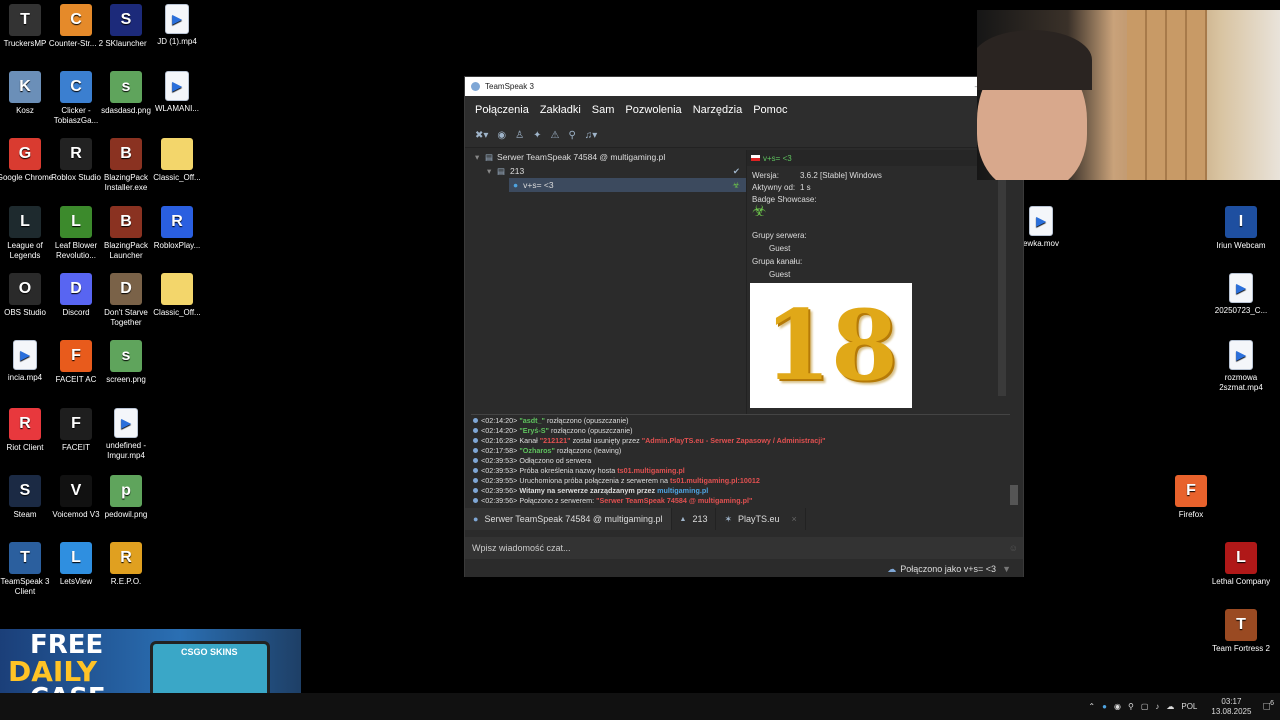  Describe the element at coordinates (1241, 631) in the screenshot. I see `desktop-icon: T Team Fortress 2` at that location.